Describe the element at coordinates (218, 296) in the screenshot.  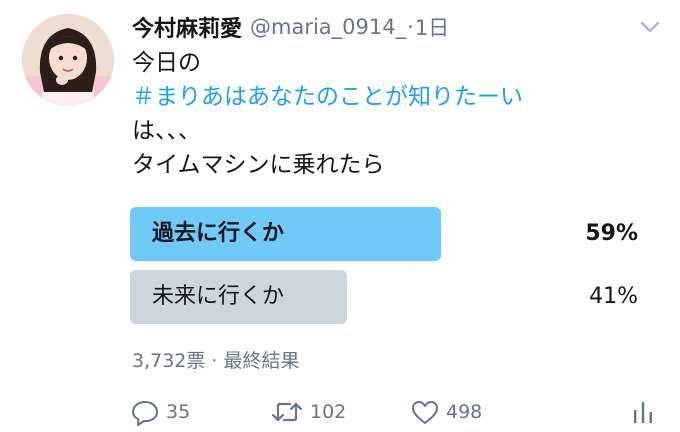
I see `poll-option-label-2: 未来に行くか` at that location.